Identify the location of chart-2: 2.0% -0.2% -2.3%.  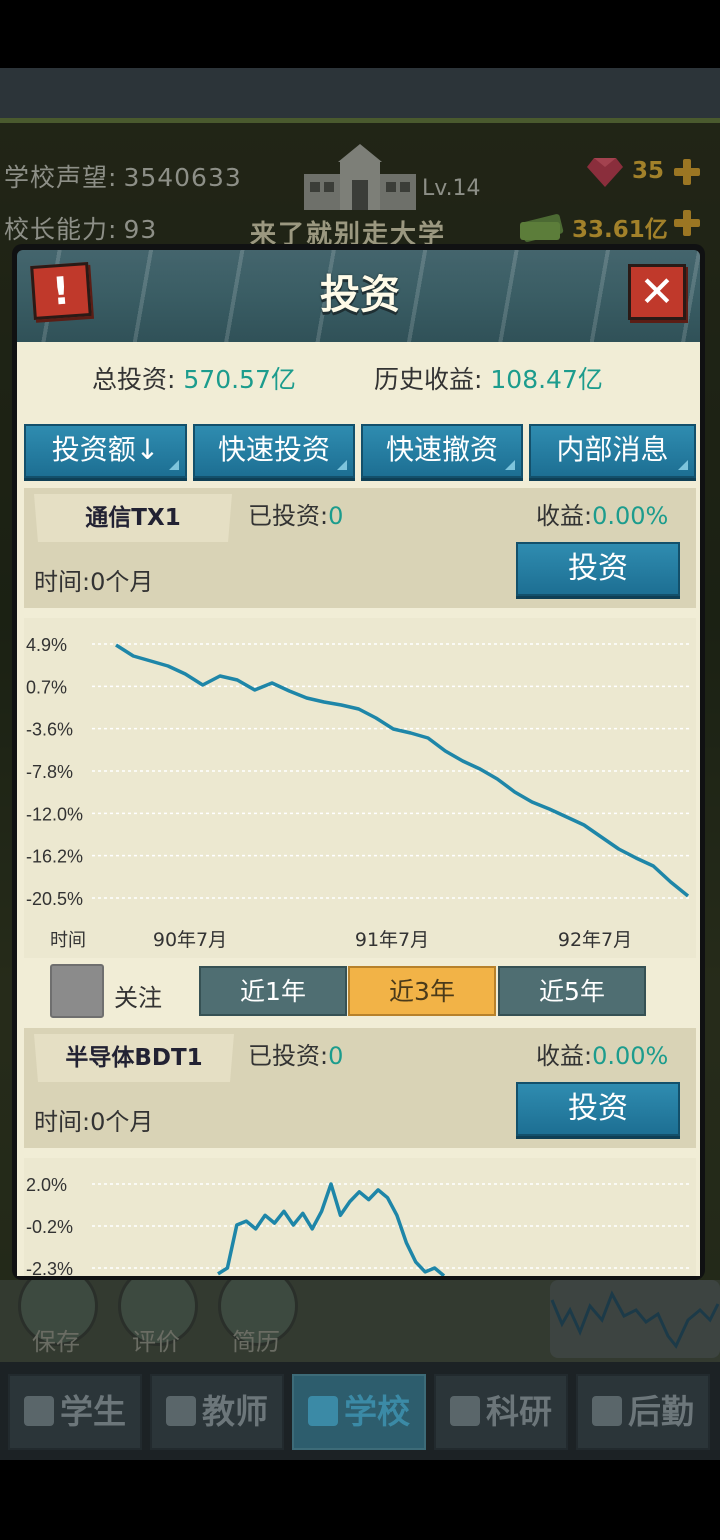
(360, 1217).